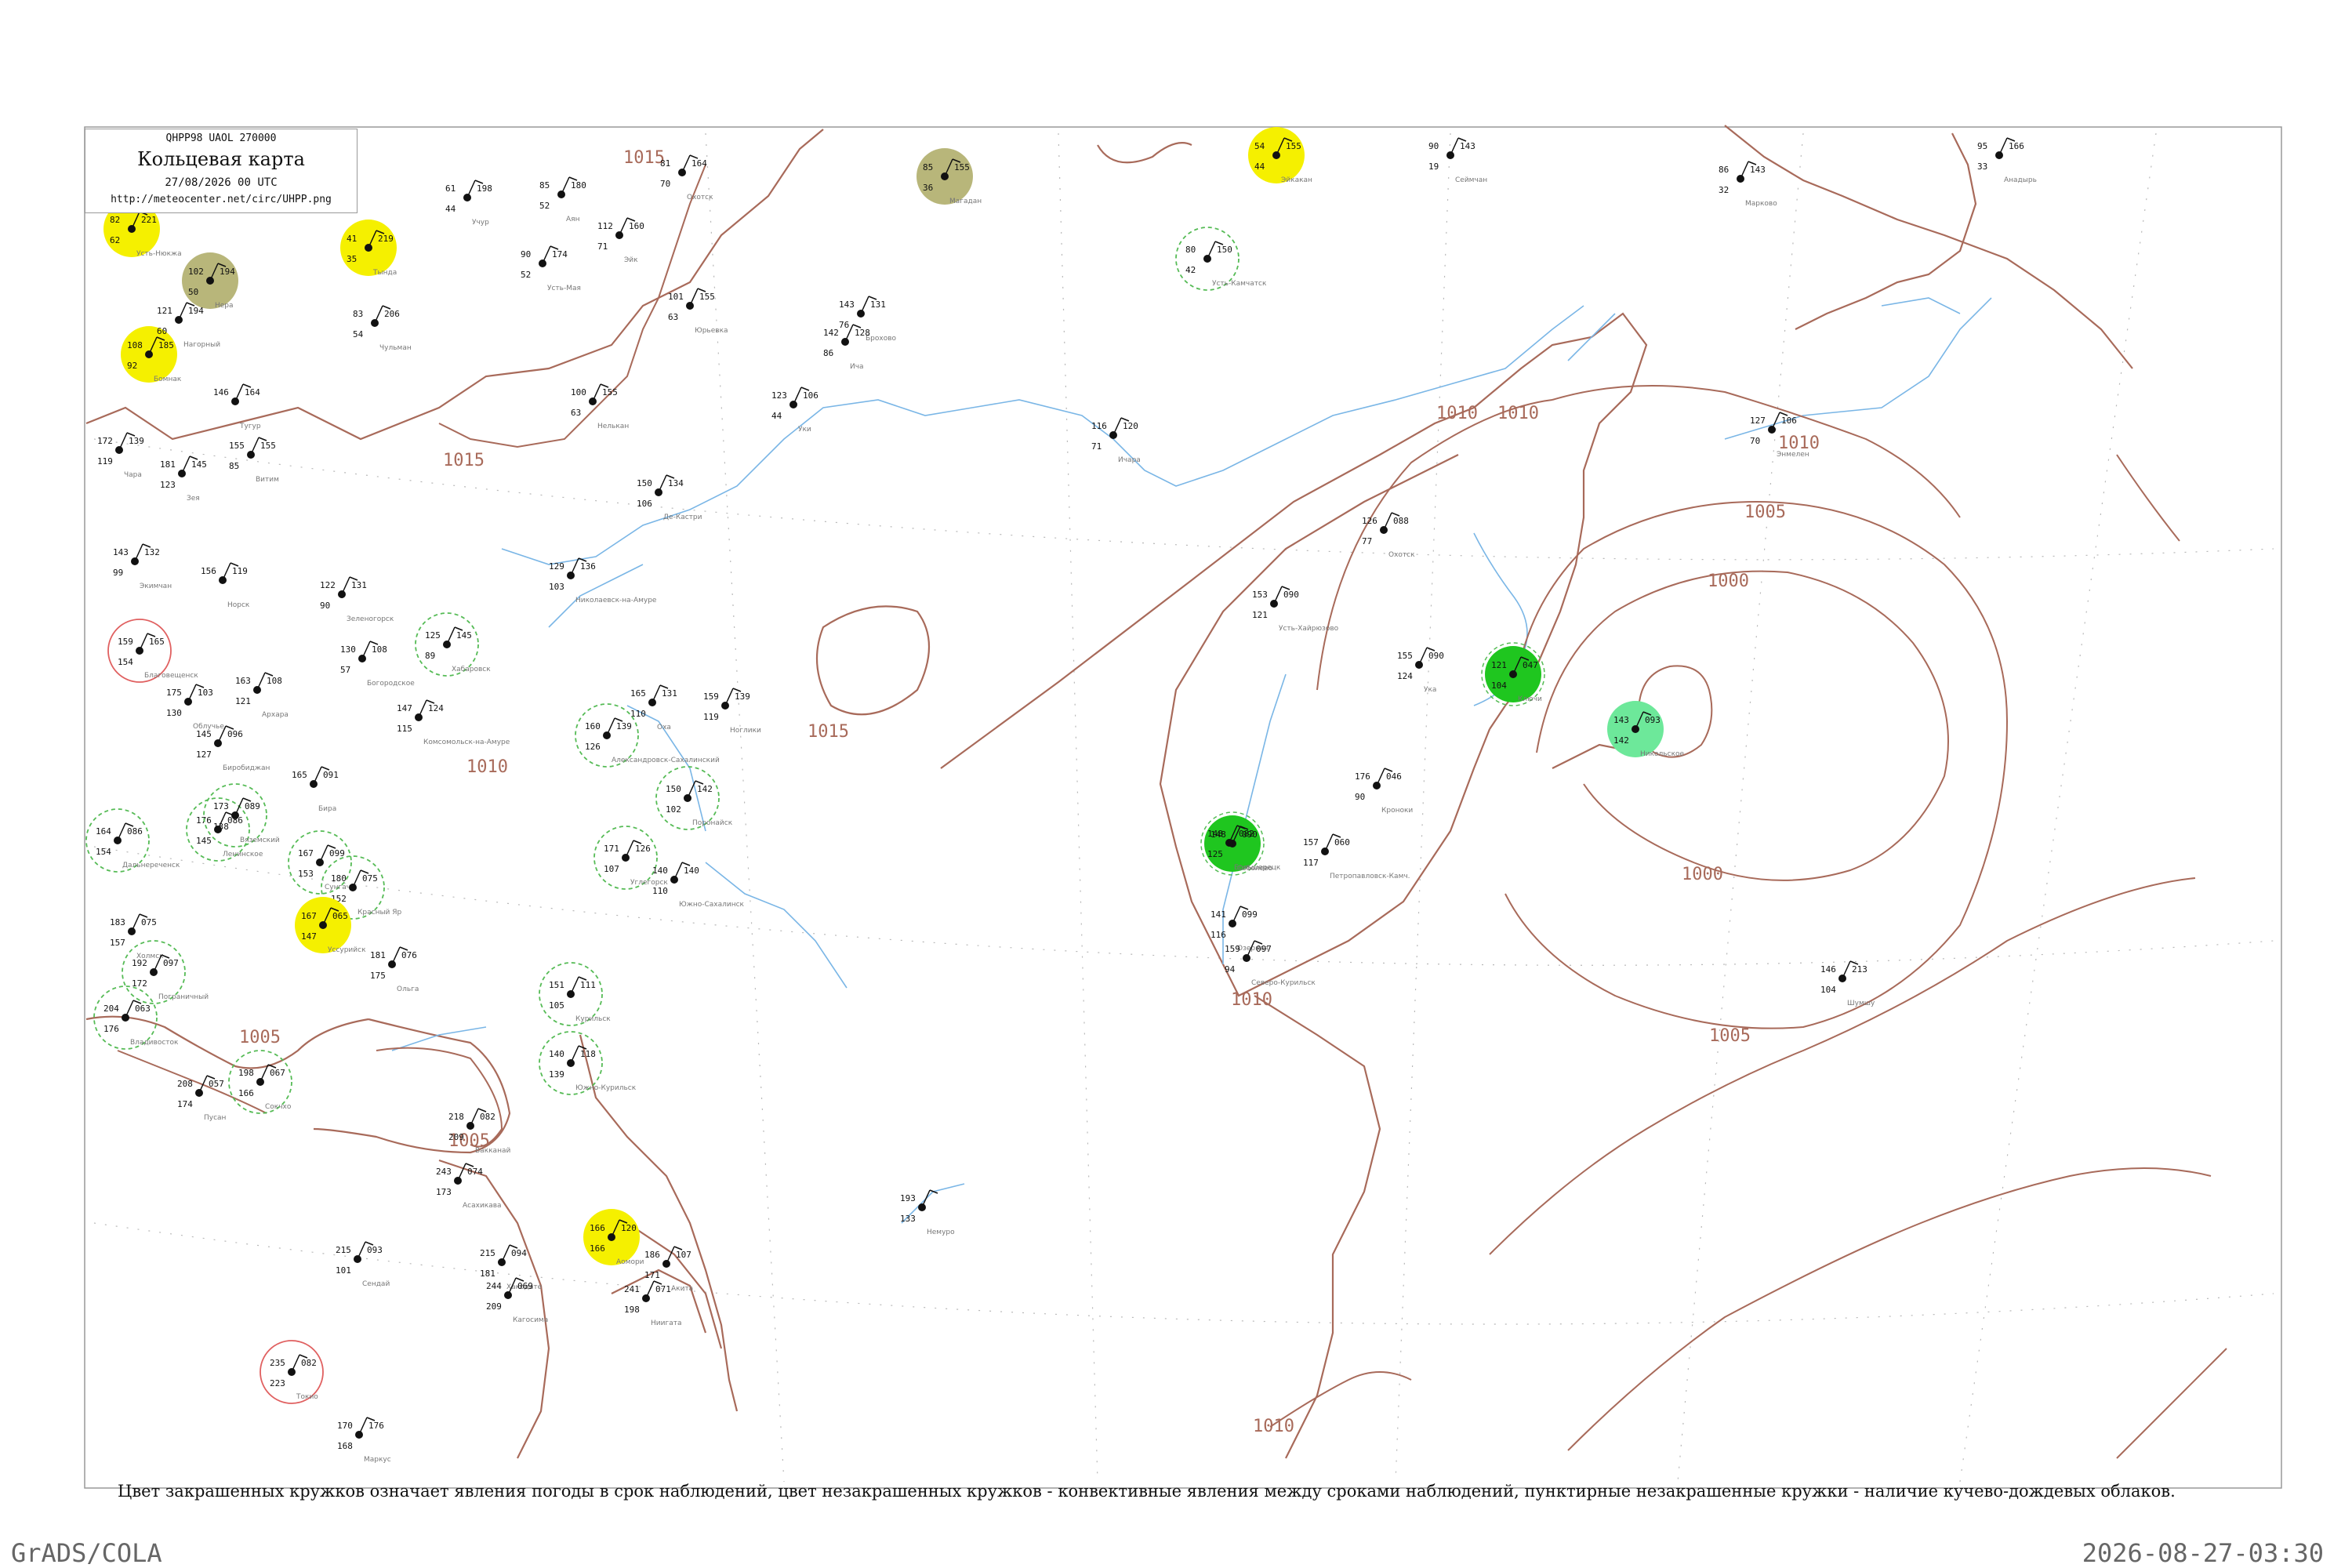 This screenshot has width=2352, height=1568. Describe the element at coordinates (525, 1286) in the screenshot. I see `station-pressure: 069` at that location.